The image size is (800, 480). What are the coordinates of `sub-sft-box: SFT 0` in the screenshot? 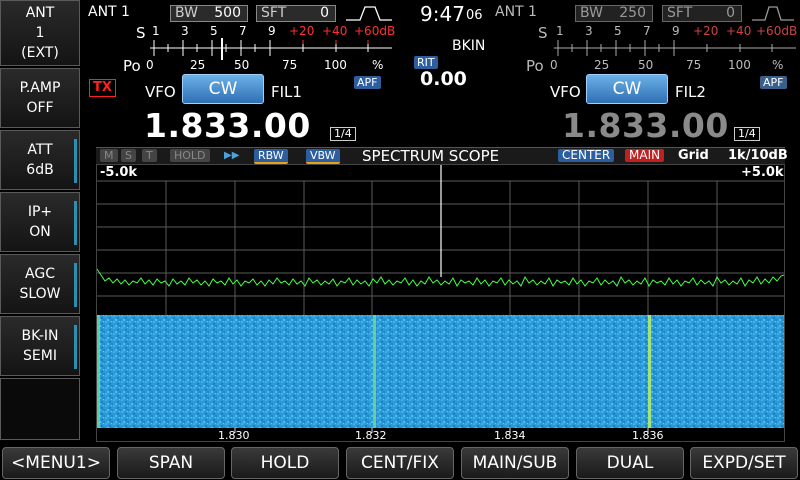 It's located at (702, 13).